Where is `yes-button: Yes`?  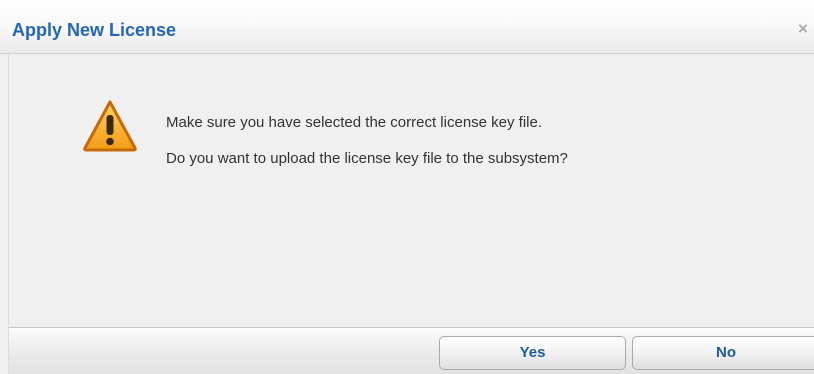
yes-button: Yes is located at coordinates (532, 353).